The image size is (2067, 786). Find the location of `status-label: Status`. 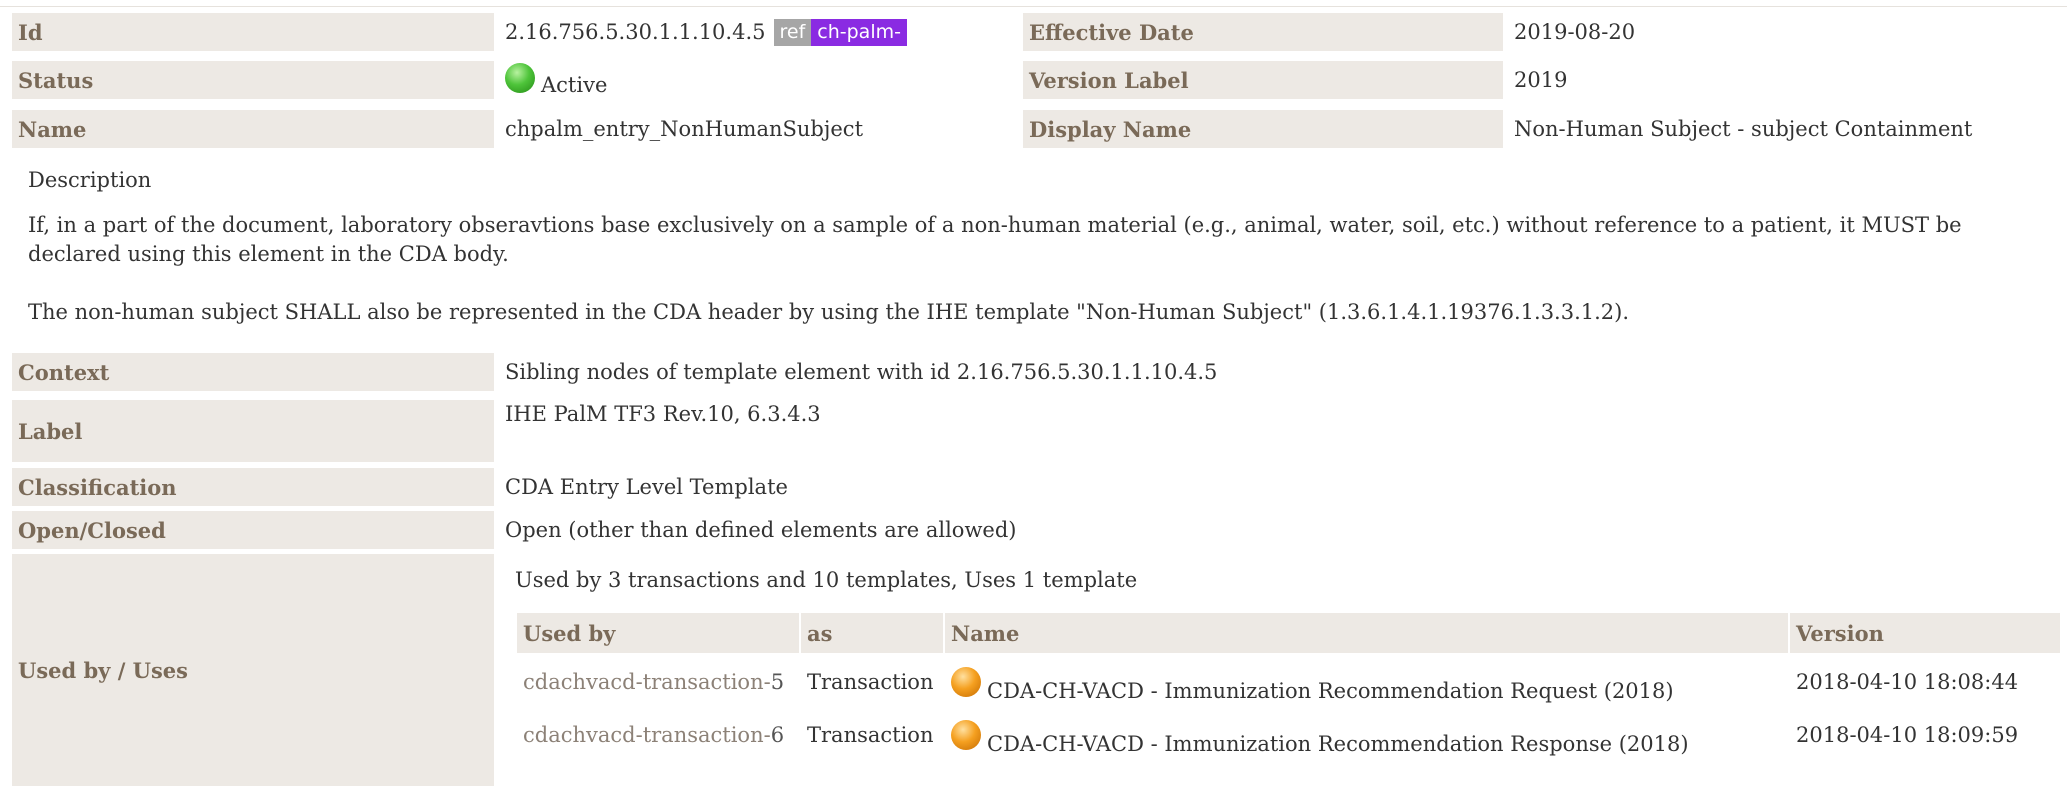

status-label: Status is located at coordinates (253, 80).